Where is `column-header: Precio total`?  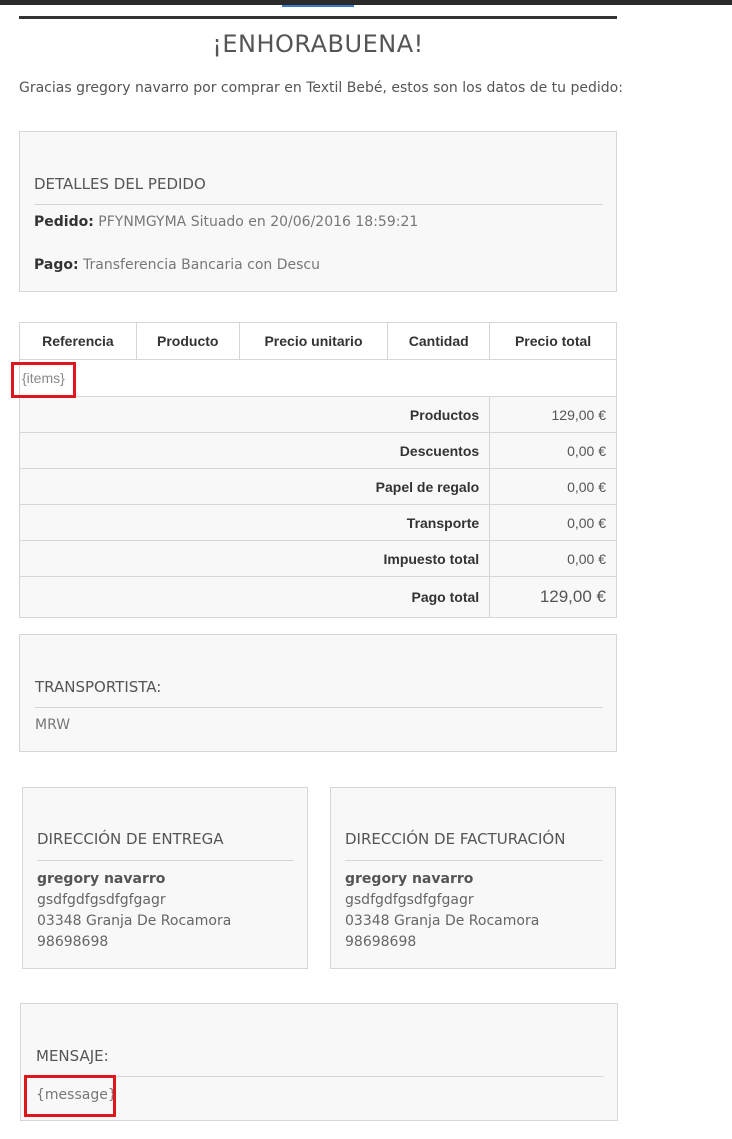 column-header: Precio total is located at coordinates (553, 341).